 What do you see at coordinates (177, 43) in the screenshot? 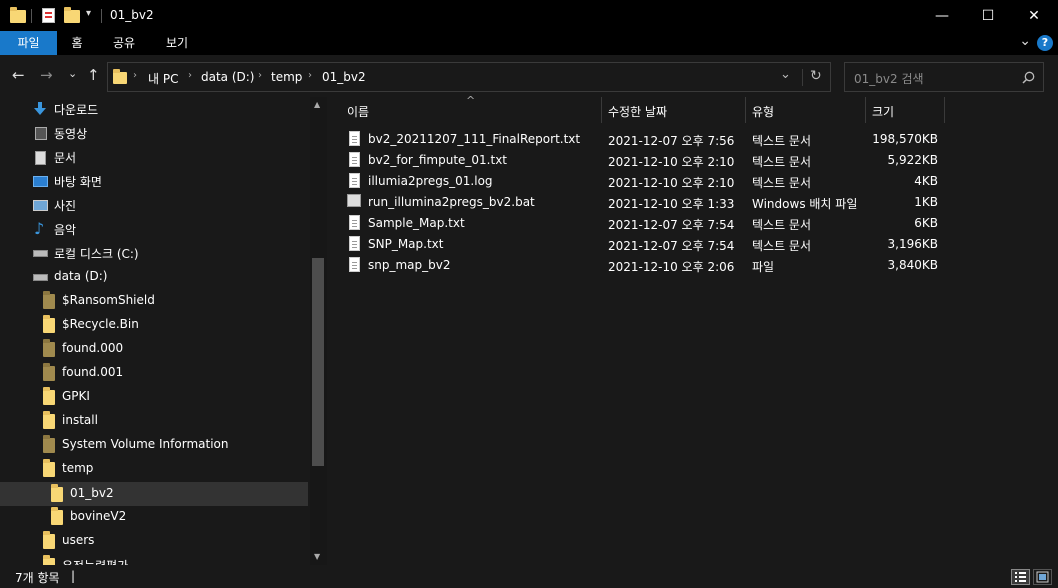
I see `tab-view: 보기` at bounding box center [177, 43].